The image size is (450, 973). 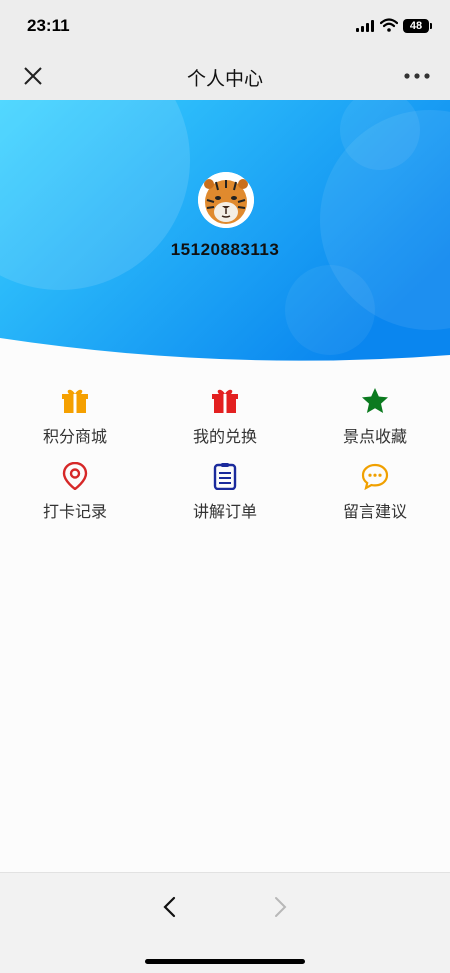 I want to click on tiger-avatar-icon, so click(x=226, y=200).